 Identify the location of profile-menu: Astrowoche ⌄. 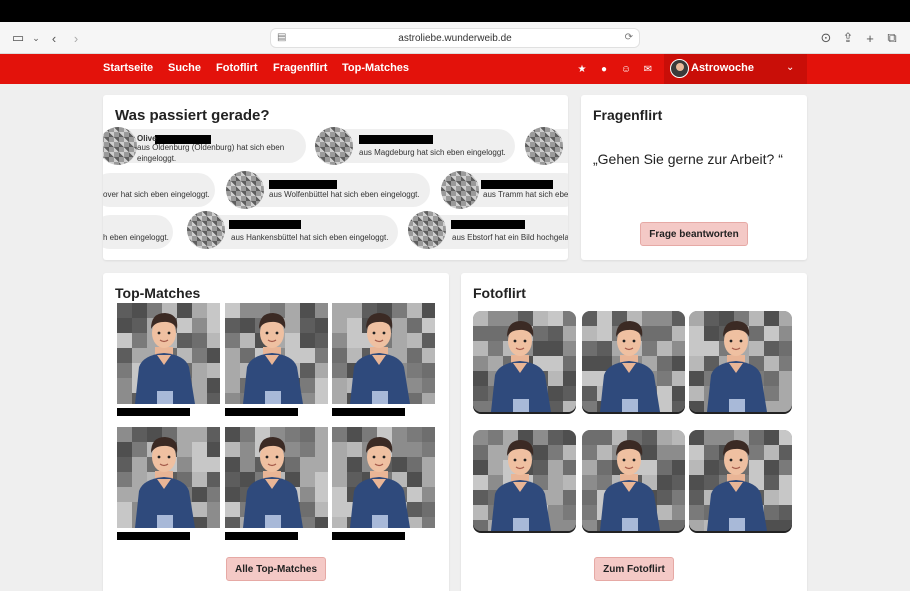
(735, 69).